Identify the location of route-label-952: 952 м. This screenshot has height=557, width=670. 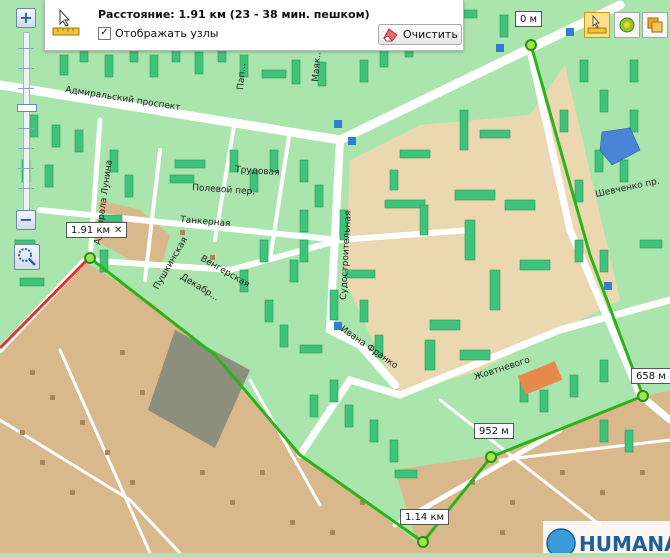
(494, 431).